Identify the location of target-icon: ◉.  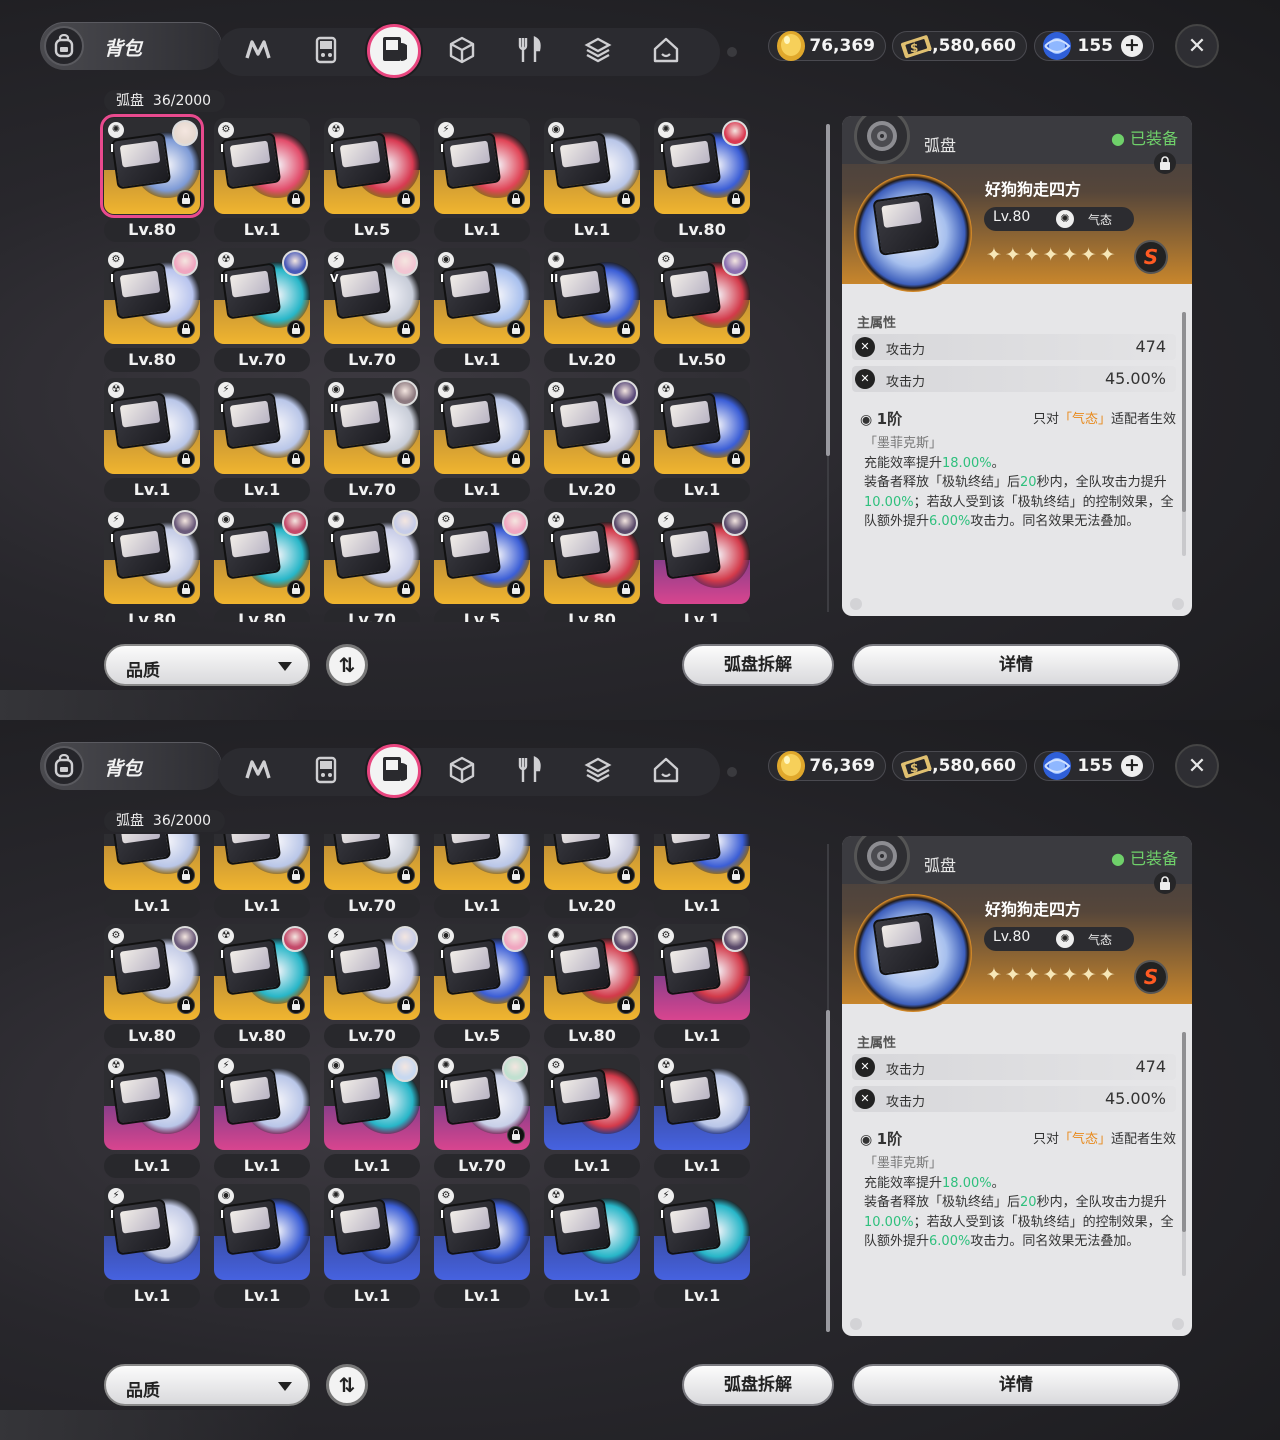
(866, 420).